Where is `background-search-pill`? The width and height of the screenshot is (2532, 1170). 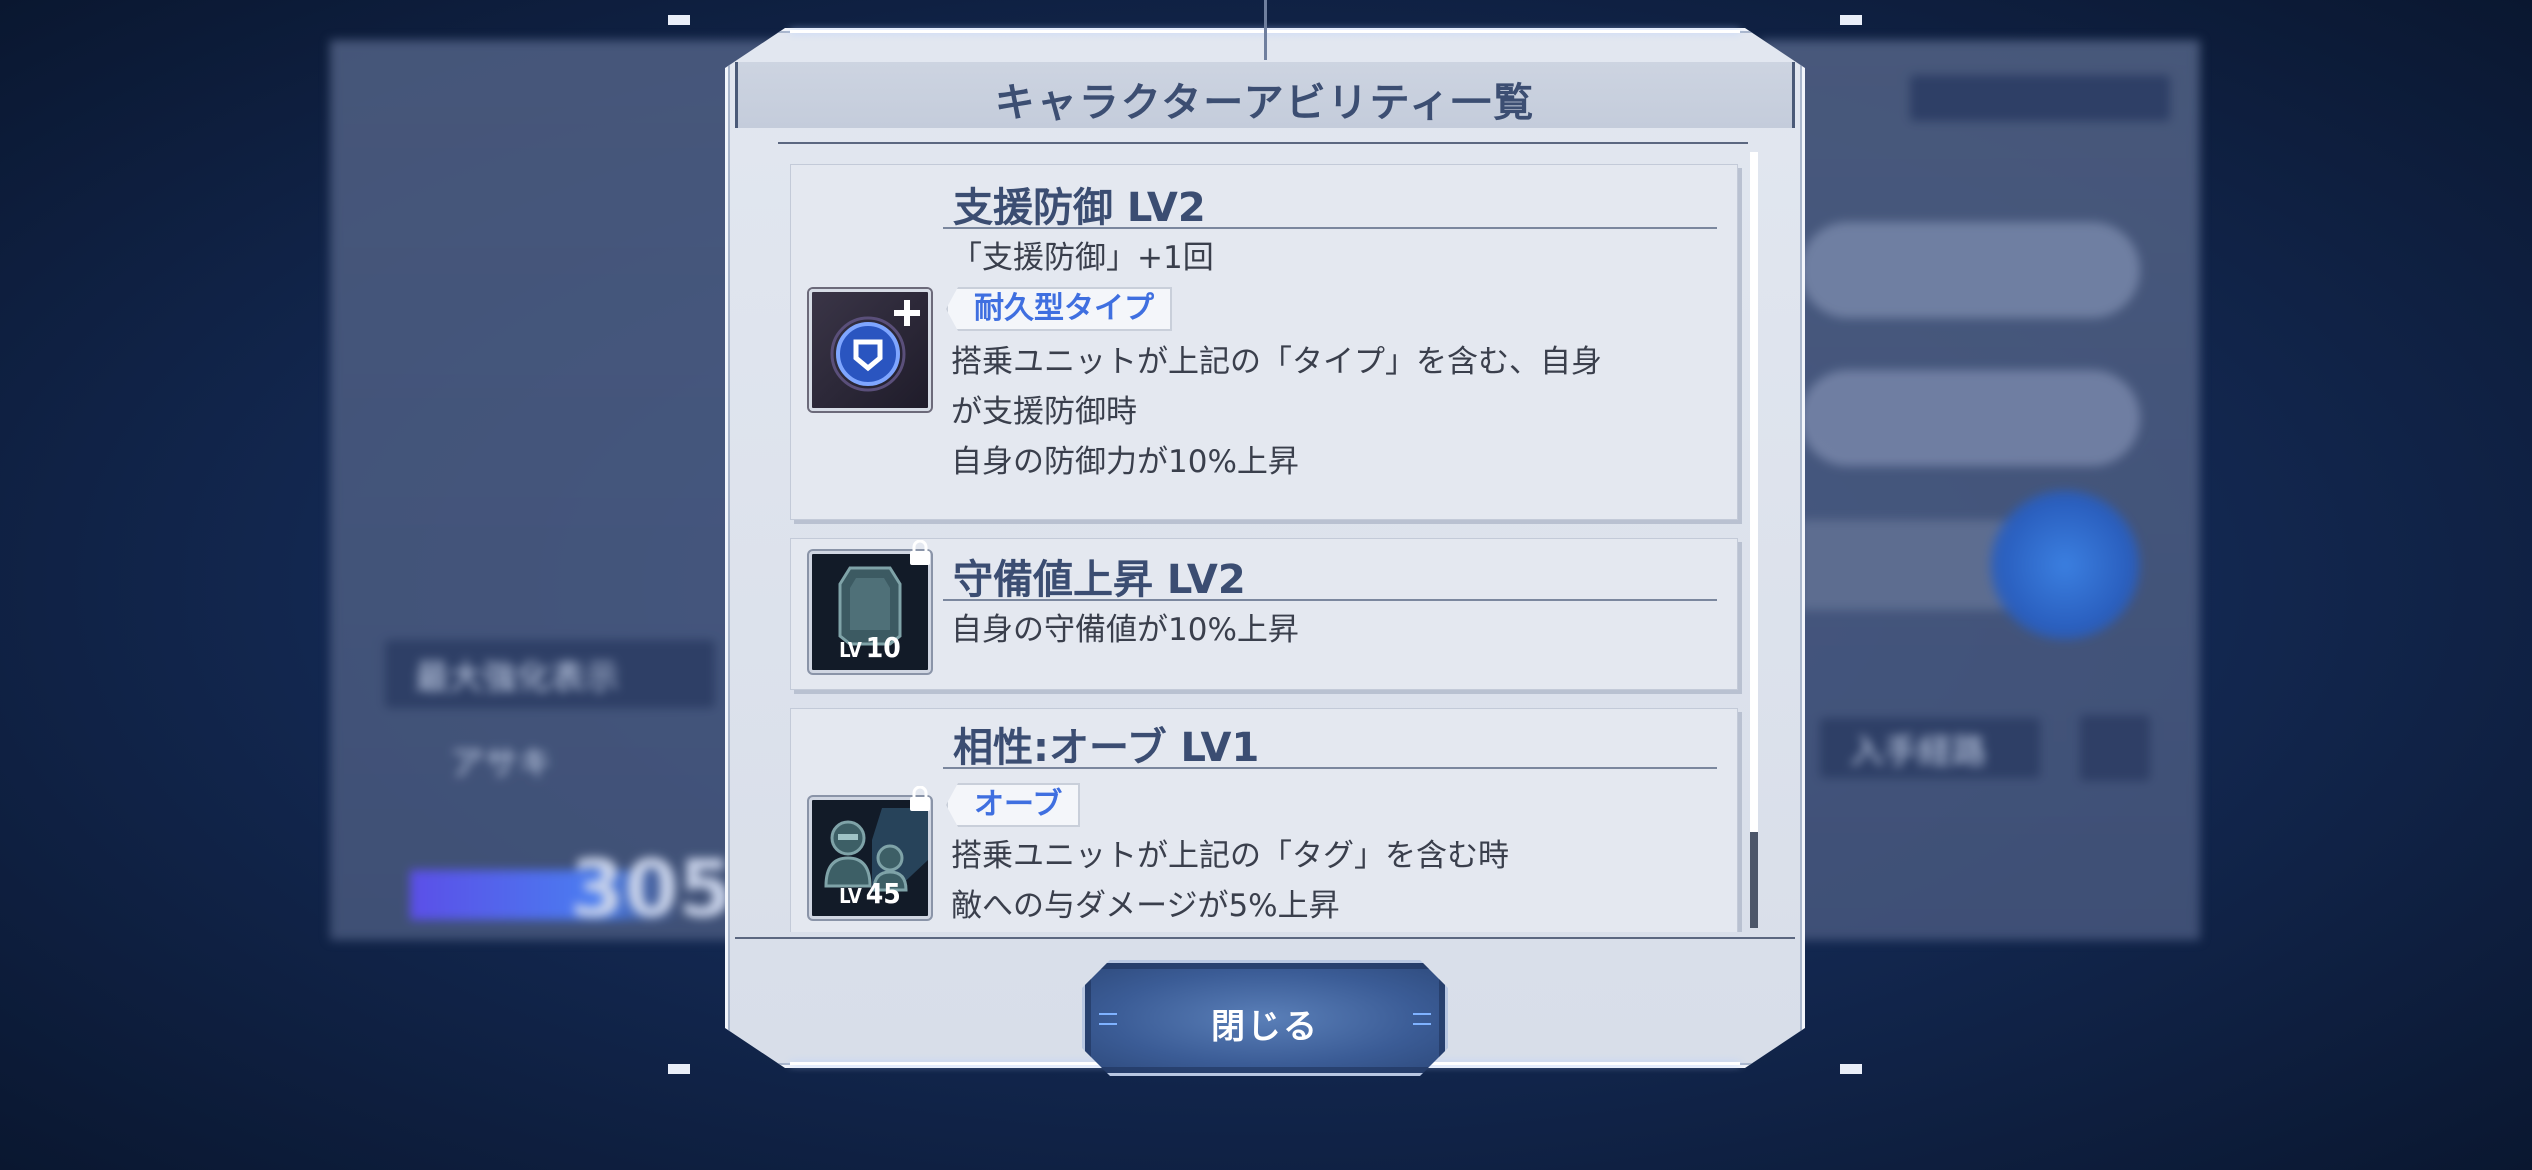
background-search-pill is located at coordinates (1970, 418).